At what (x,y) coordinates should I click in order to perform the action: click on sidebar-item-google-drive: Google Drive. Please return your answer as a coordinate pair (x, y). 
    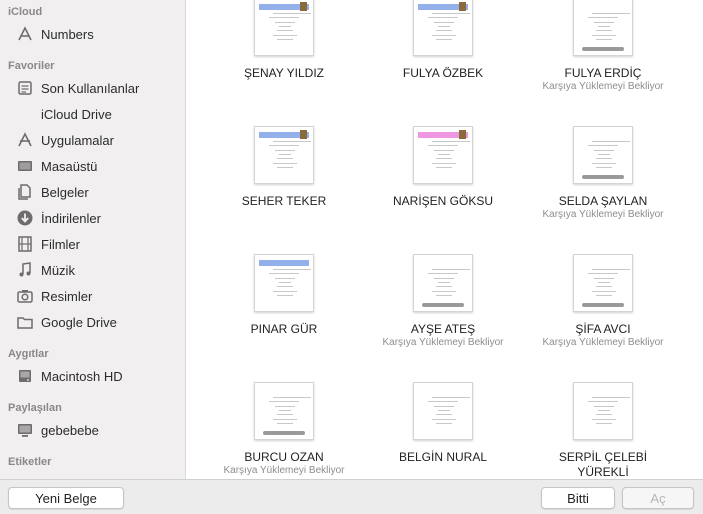
    Looking at the image, I should click on (92, 322).